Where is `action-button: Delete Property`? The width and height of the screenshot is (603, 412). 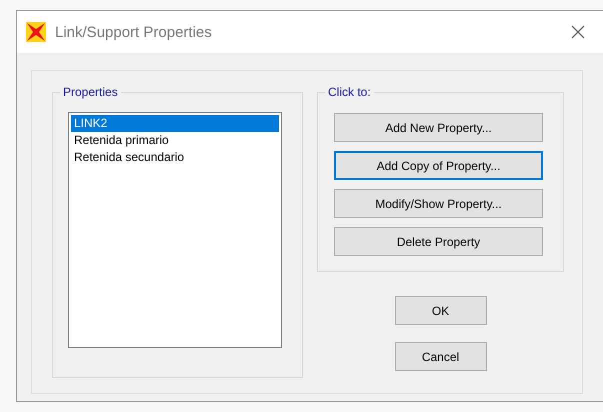 action-button: Delete Property is located at coordinates (438, 241).